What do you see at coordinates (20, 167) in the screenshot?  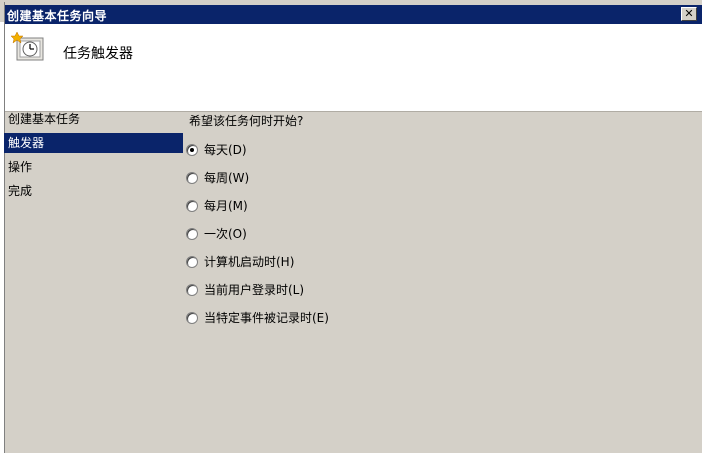 I see `nav-item-label: 操作` at bounding box center [20, 167].